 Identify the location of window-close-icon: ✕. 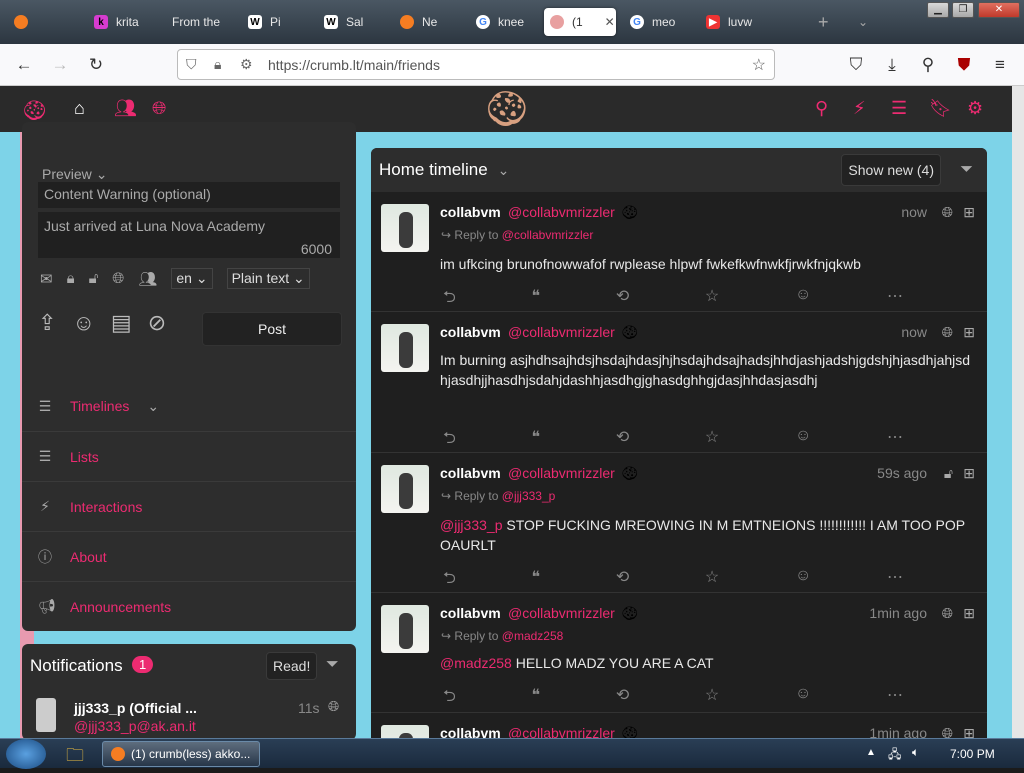
(999, 10).